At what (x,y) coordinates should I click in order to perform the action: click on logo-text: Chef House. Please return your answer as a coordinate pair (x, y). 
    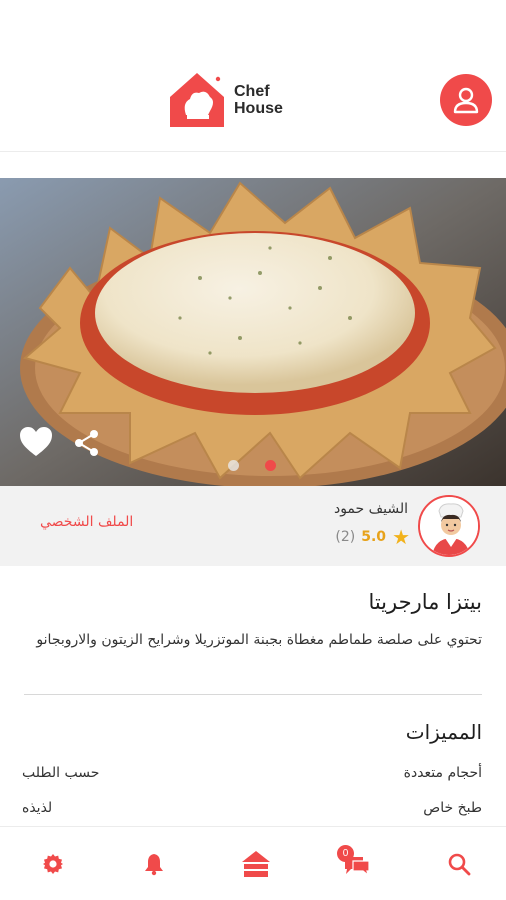
    Looking at the image, I should click on (258, 100).